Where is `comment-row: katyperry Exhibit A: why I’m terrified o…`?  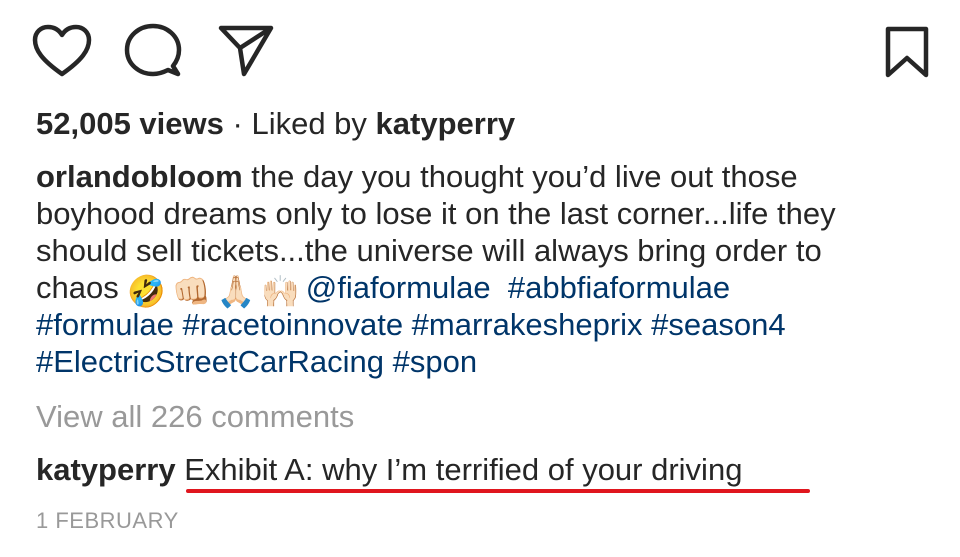 comment-row: katyperry Exhibit A: why I’m terrified o… is located at coordinates (389, 470).